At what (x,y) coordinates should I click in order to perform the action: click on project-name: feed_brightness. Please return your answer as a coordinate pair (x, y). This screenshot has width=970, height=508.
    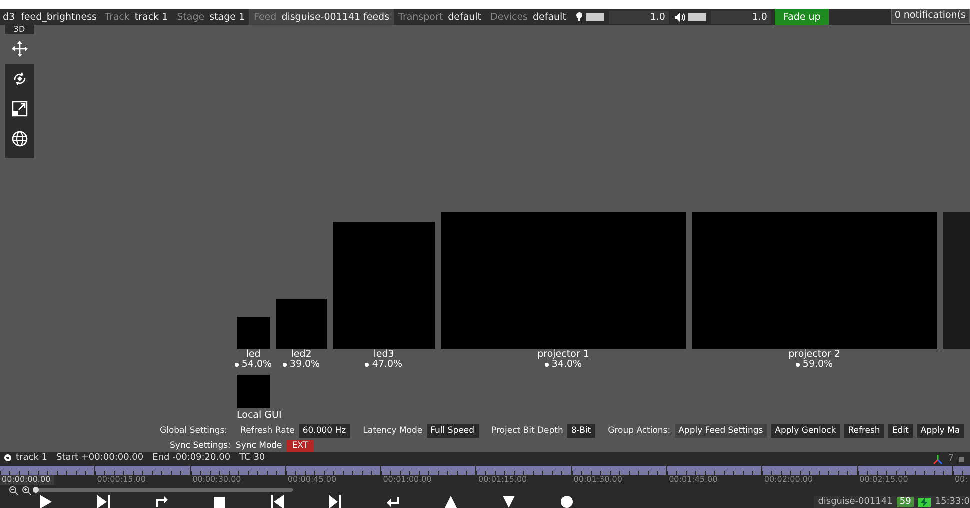
    Looking at the image, I should click on (59, 17).